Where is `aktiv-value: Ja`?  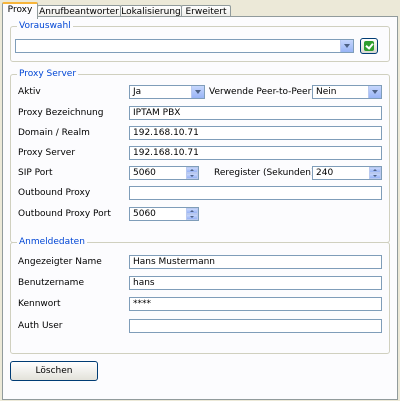 aktiv-value: Ja is located at coordinates (137, 92).